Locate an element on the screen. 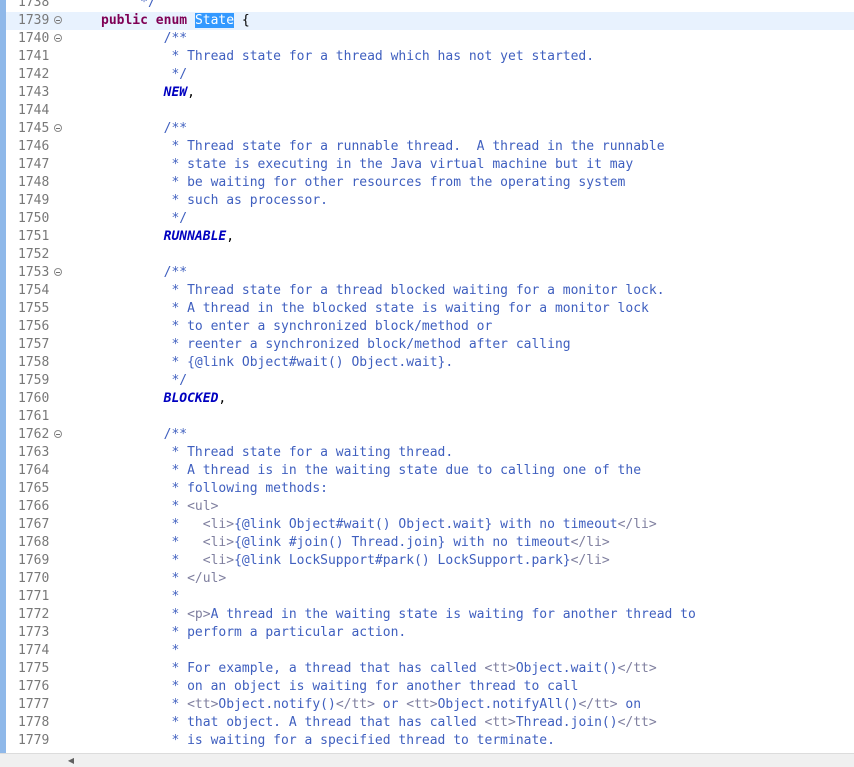 This screenshot has width=854, height=767. line-number: 1749 is located at coordinates (34, 200).